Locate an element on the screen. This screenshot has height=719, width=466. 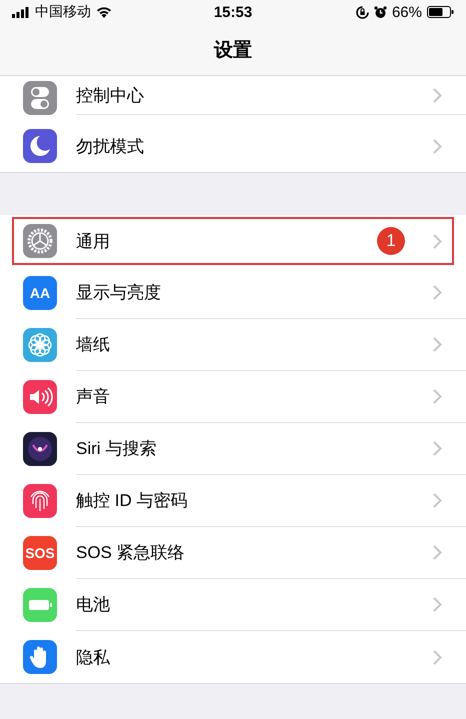
wifi-icon is located at coordinates (104, 12).